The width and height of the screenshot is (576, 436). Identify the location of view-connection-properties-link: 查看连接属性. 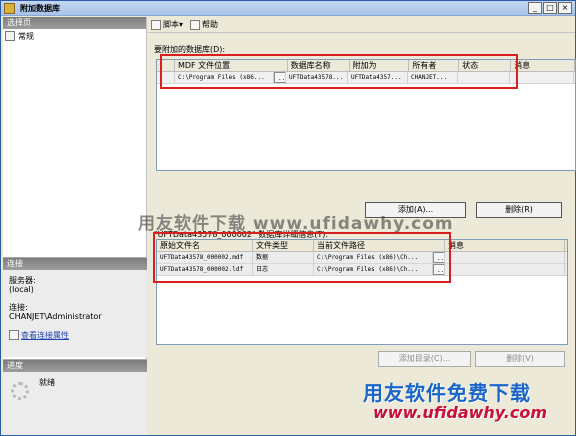
(45, 335).